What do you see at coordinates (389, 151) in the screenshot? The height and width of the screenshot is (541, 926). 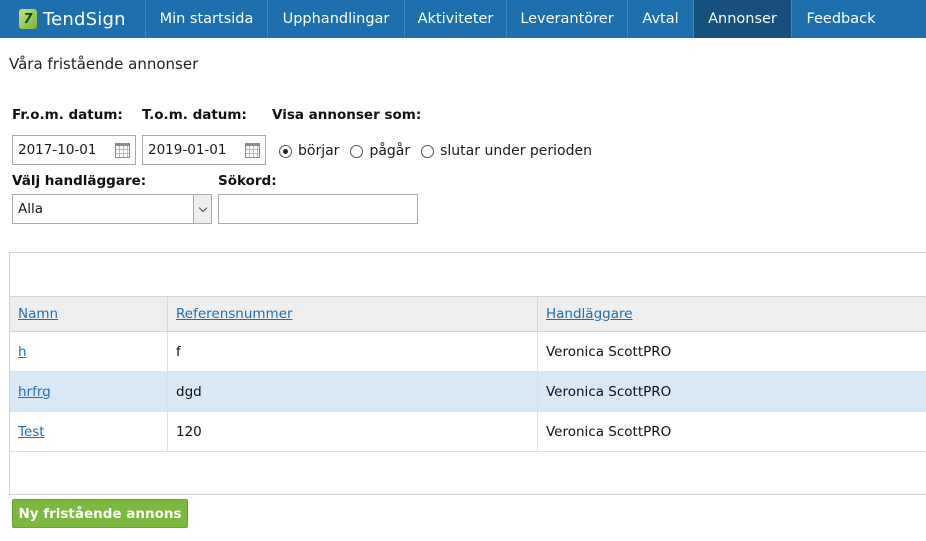 I see `radio-pagar-label: pågår` at bounding box center [389, 151].